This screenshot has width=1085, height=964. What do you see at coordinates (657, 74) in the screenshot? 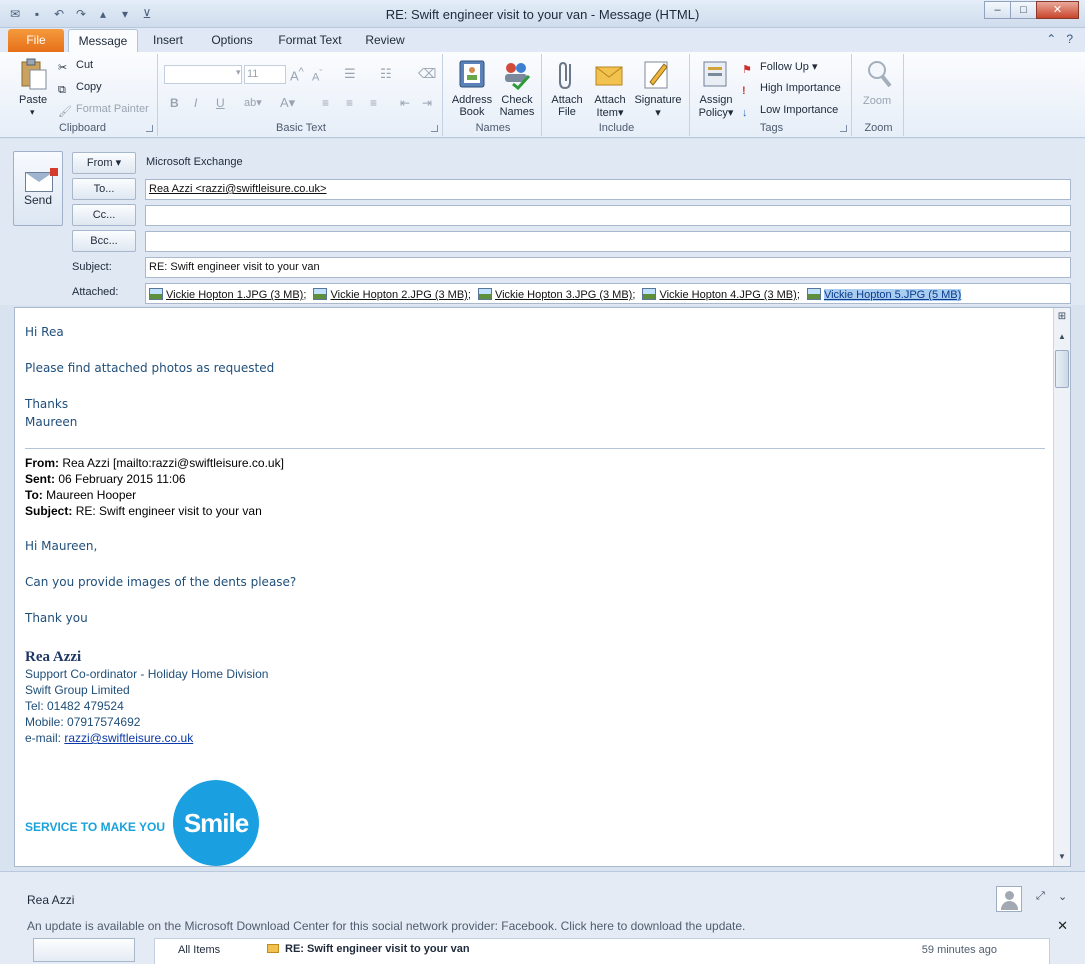
I see `signature-icon` at bounding box center [657, 74].